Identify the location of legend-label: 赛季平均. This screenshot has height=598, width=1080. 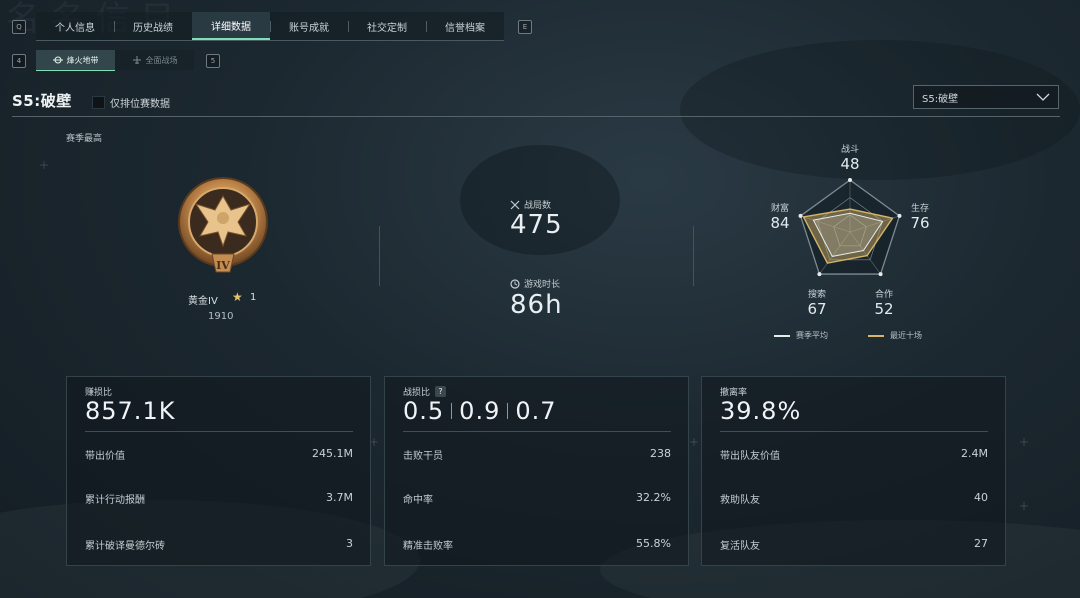
(812, 335).